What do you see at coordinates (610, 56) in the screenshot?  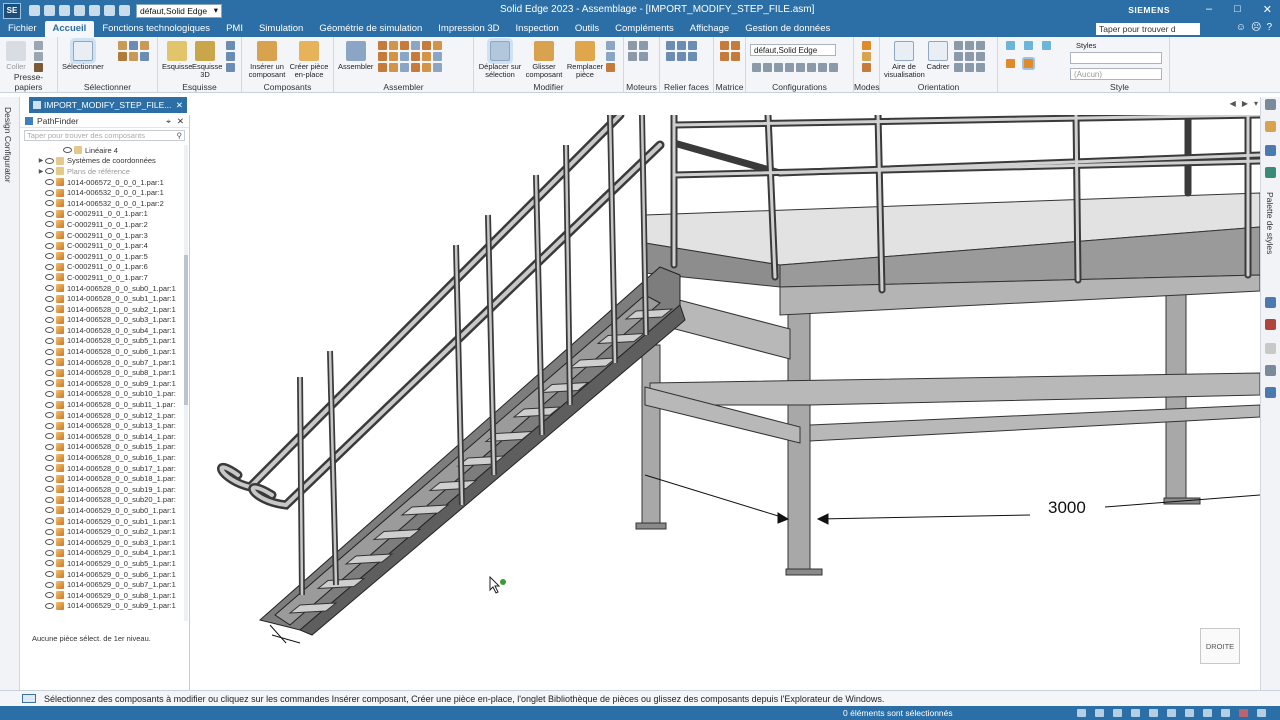 I see `disperse-icon` at bounding box center [610, 56].